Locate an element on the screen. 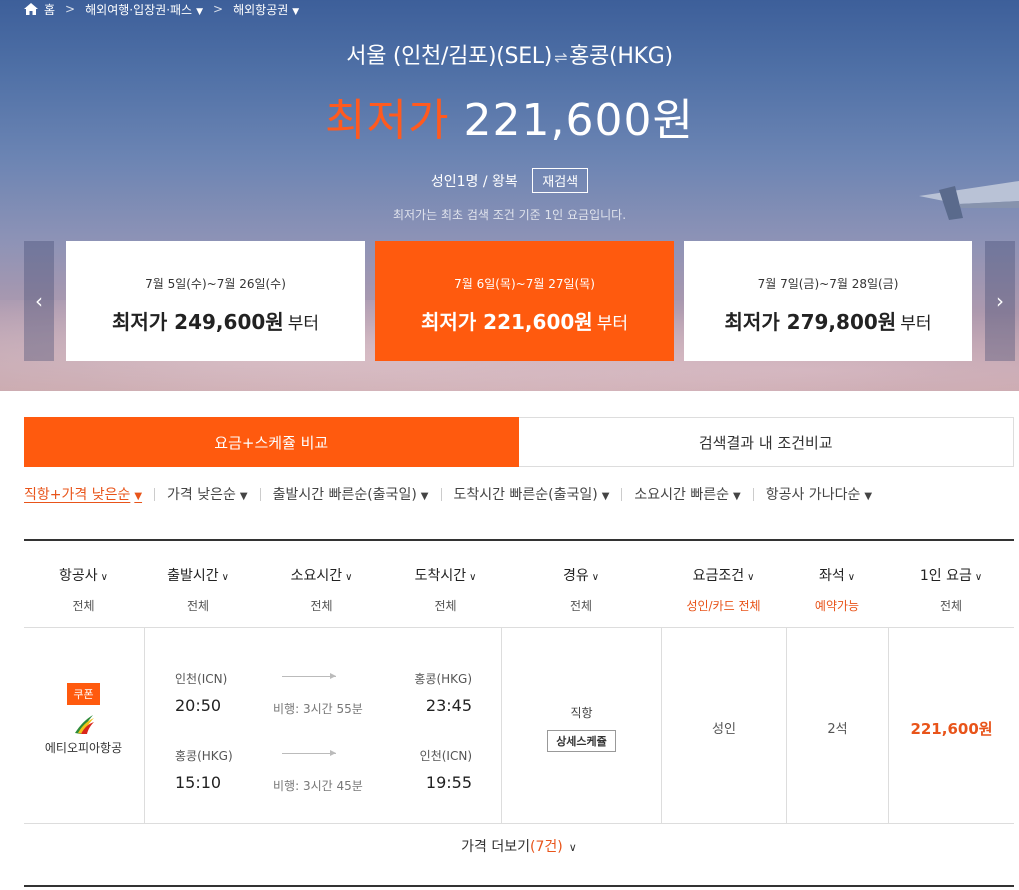  date-card: 7월 7일(금)~7월 28일(금) 최저가 279,800원 부터 is located at coordinates (828, 301).